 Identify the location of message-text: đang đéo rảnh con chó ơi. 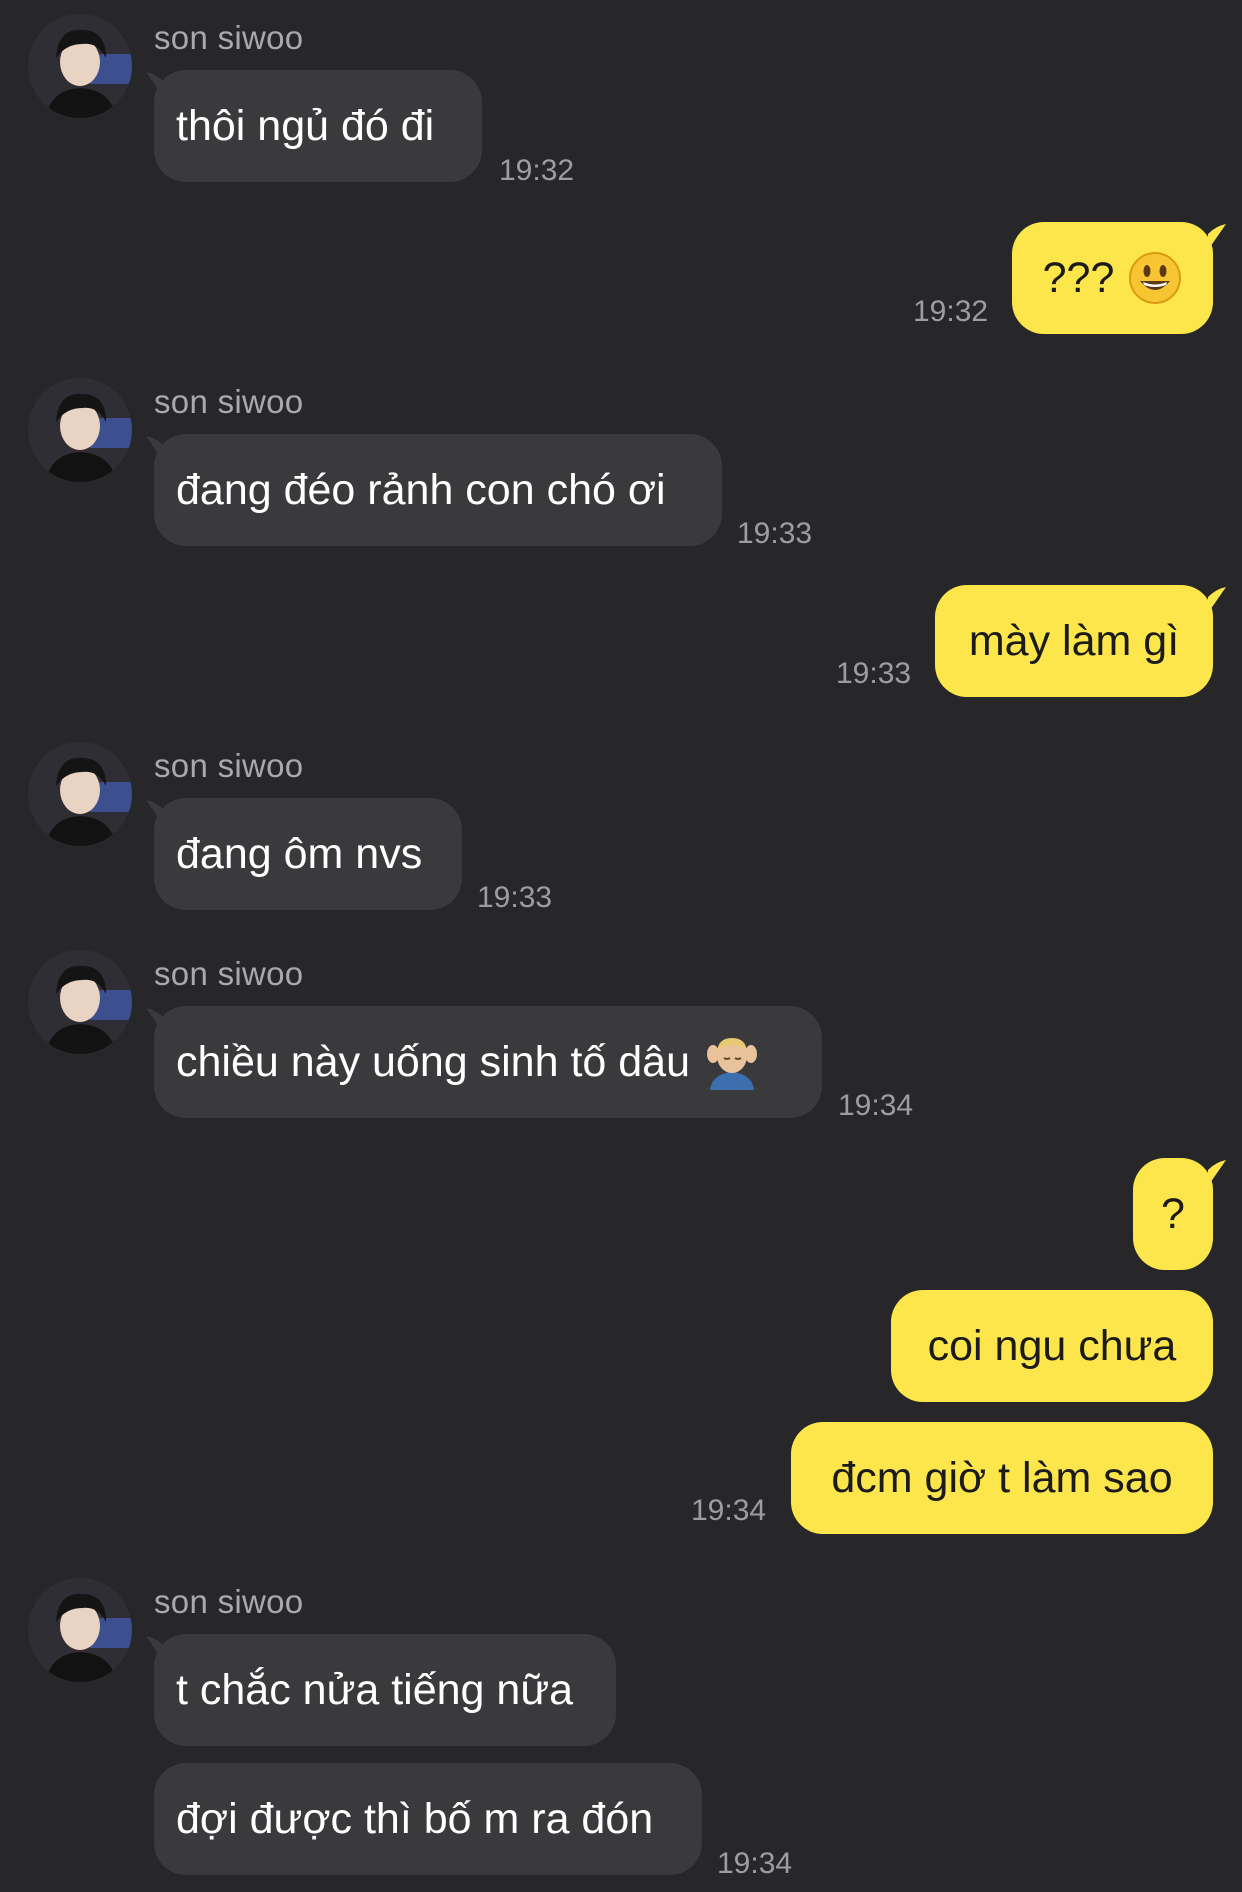
(421, 489).